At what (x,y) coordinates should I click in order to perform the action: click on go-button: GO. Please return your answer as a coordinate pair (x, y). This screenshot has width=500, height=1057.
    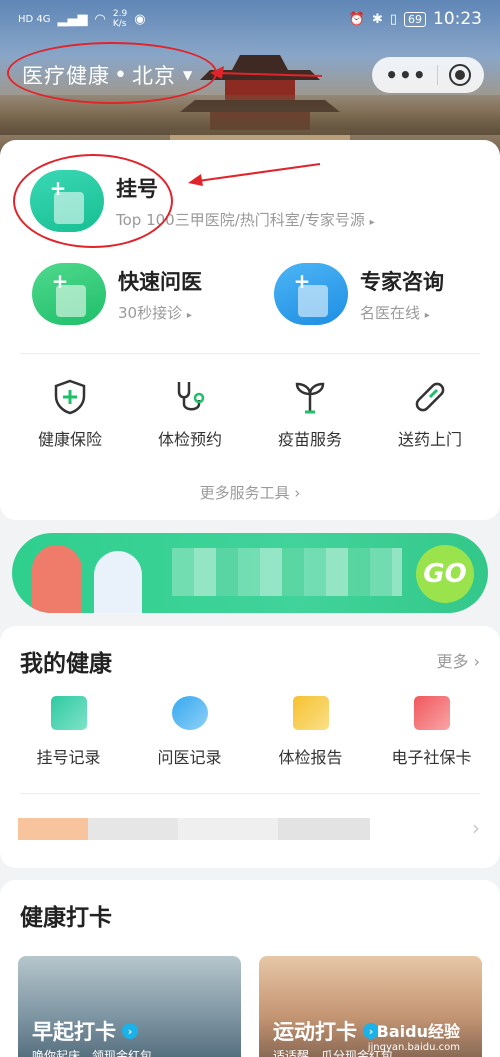
    Looking at the image, I should click on (445, 574).